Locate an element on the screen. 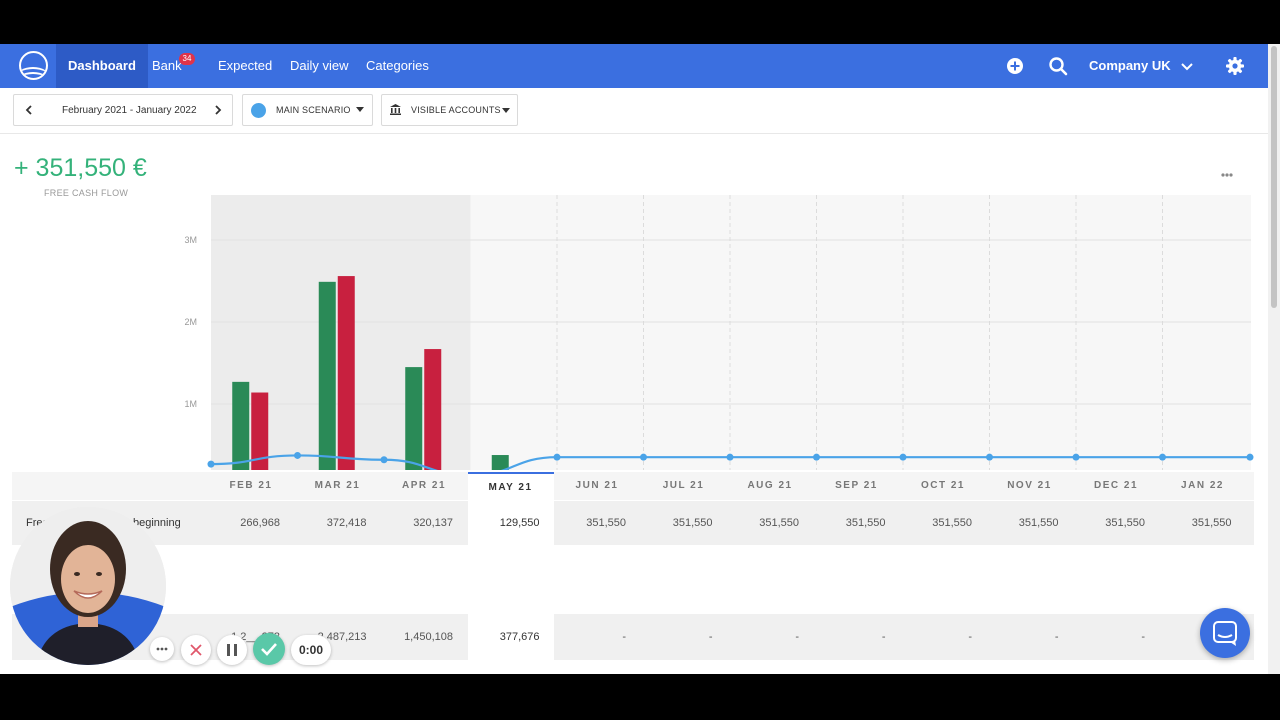 The width and height of the screenshot is (1280, 720). recorder-cancel-button is located at coordinates (196, 650).